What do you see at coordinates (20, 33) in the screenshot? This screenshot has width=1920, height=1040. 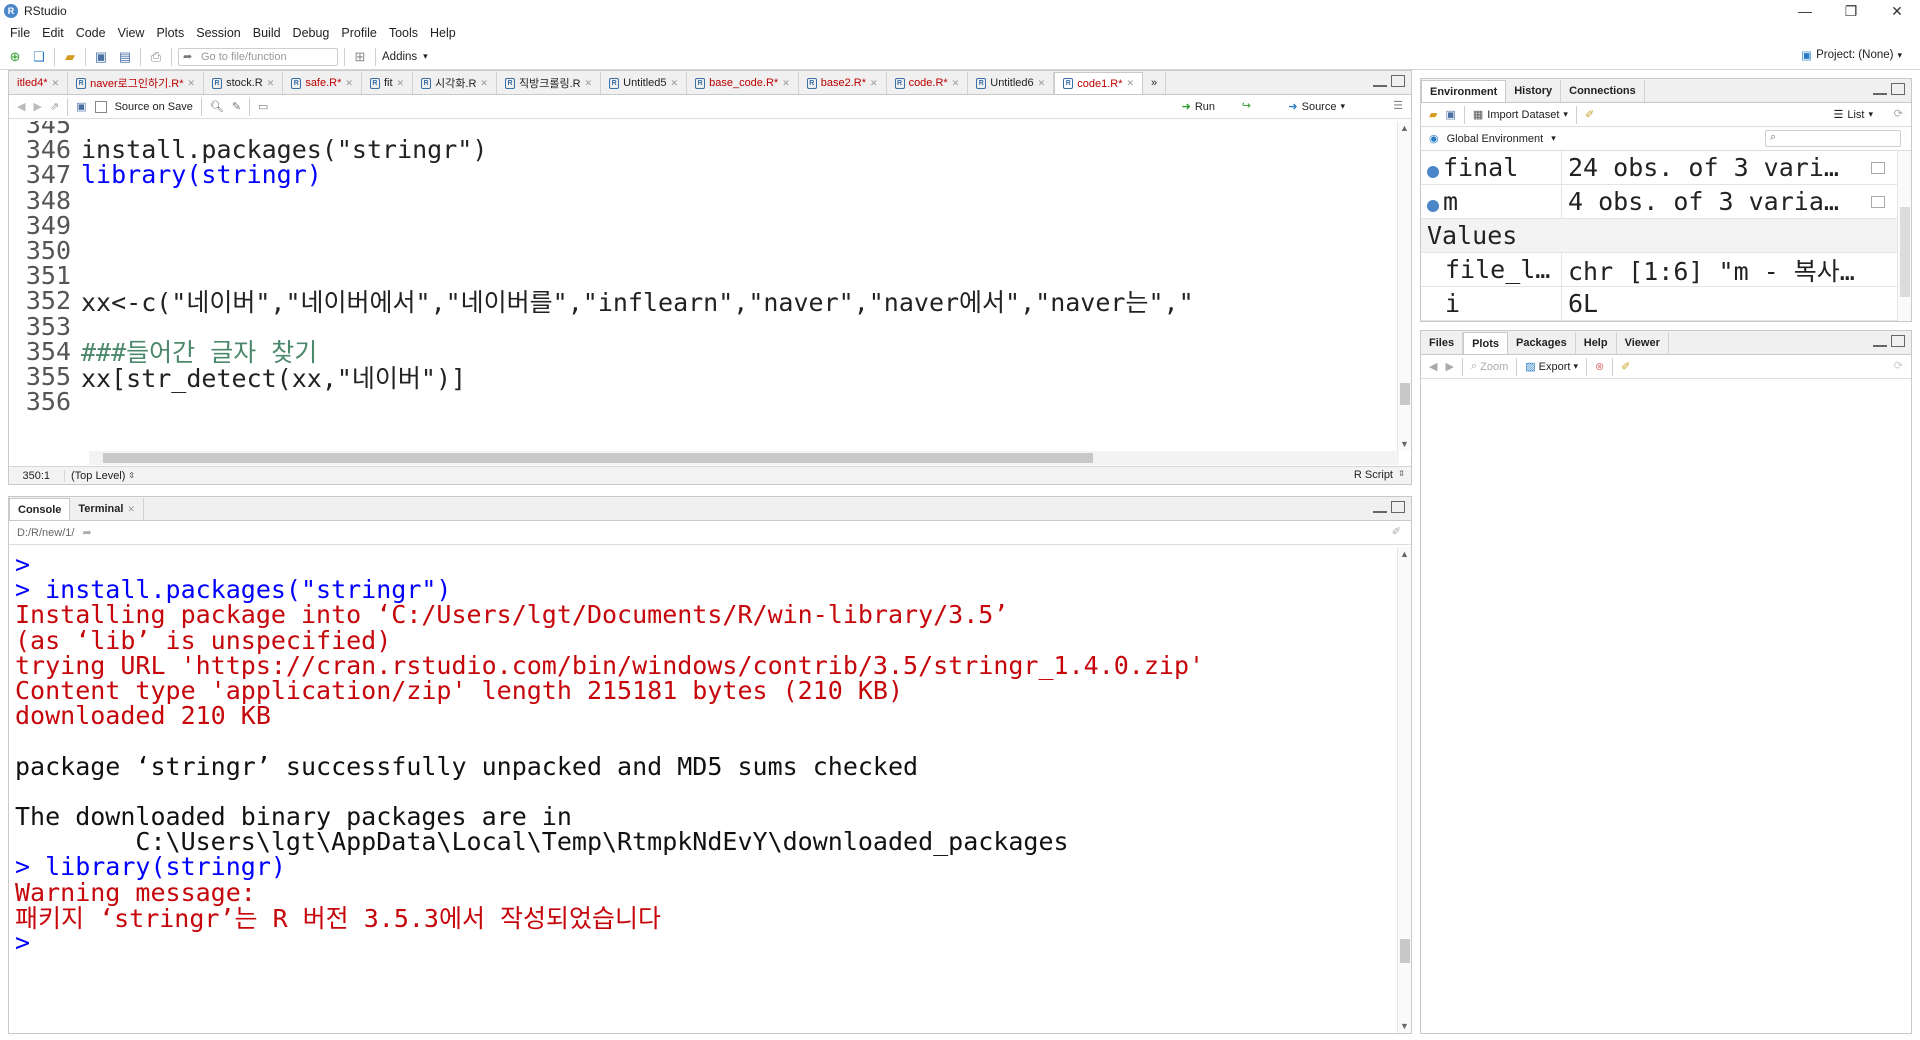 I see `menu-file: File` at bounding box center [20, 33].